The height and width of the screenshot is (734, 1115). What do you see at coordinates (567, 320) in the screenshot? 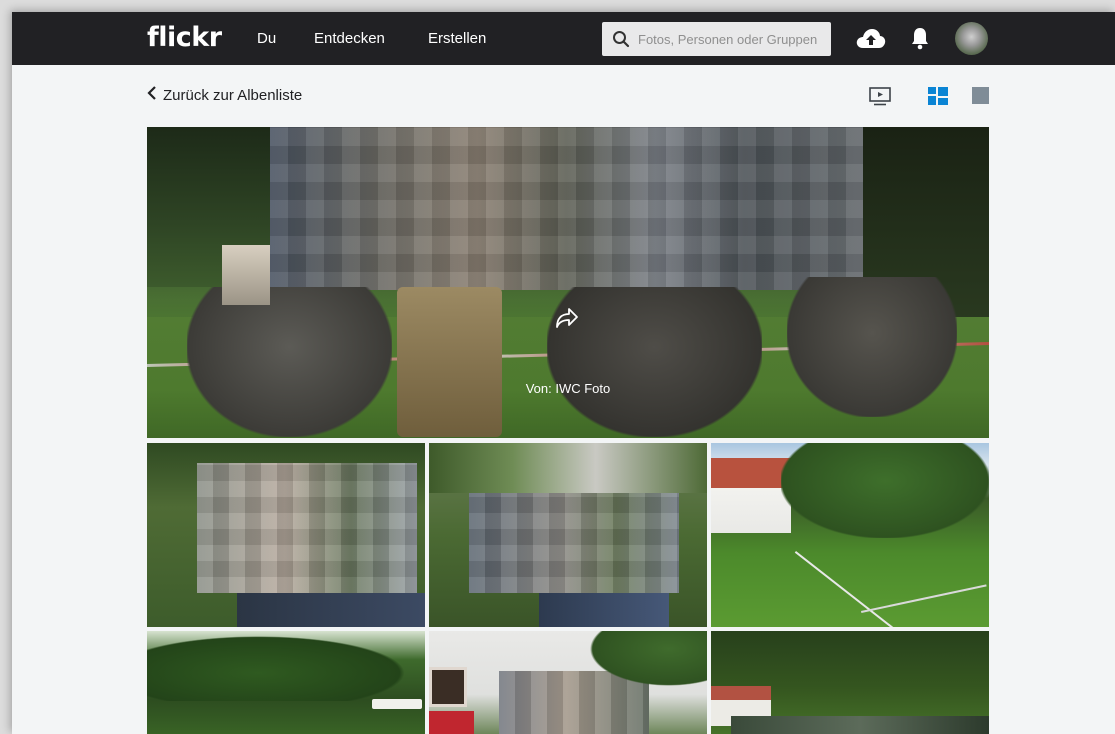
I see `share-icon` at bounding box center [567, 320].